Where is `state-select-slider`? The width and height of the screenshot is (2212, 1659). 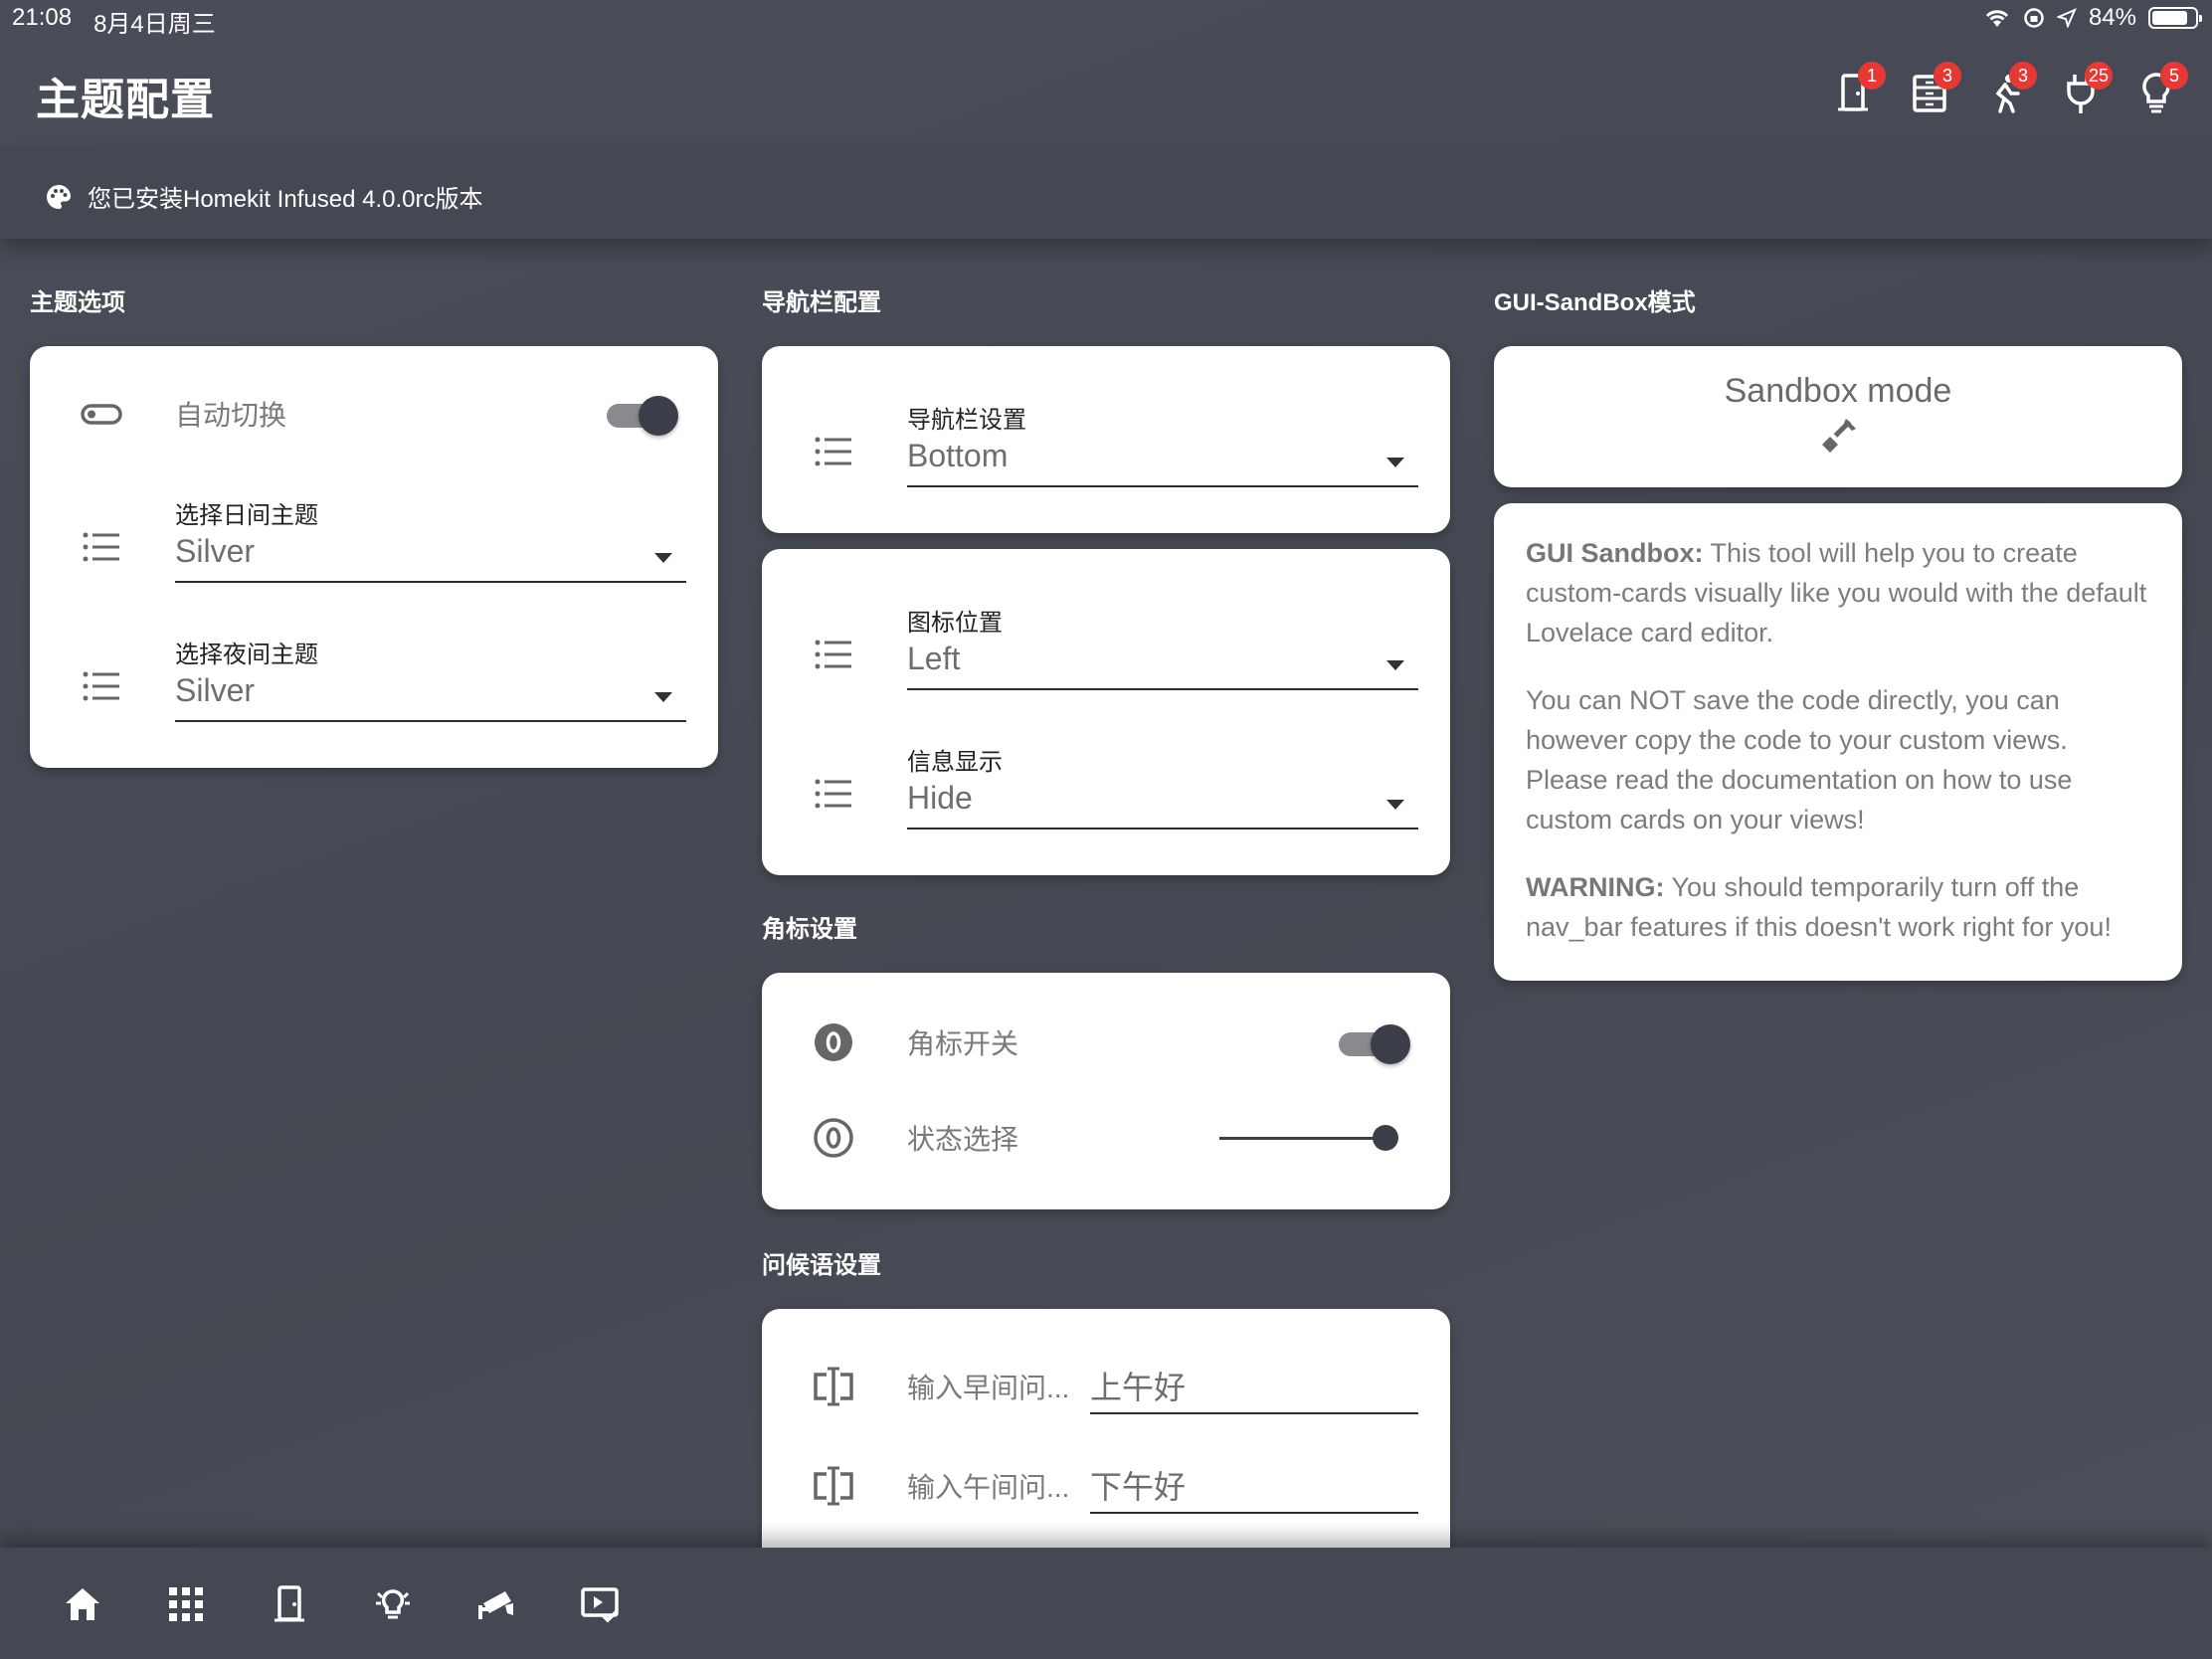 state-select-slider is located at coordinates (1308, 1138).